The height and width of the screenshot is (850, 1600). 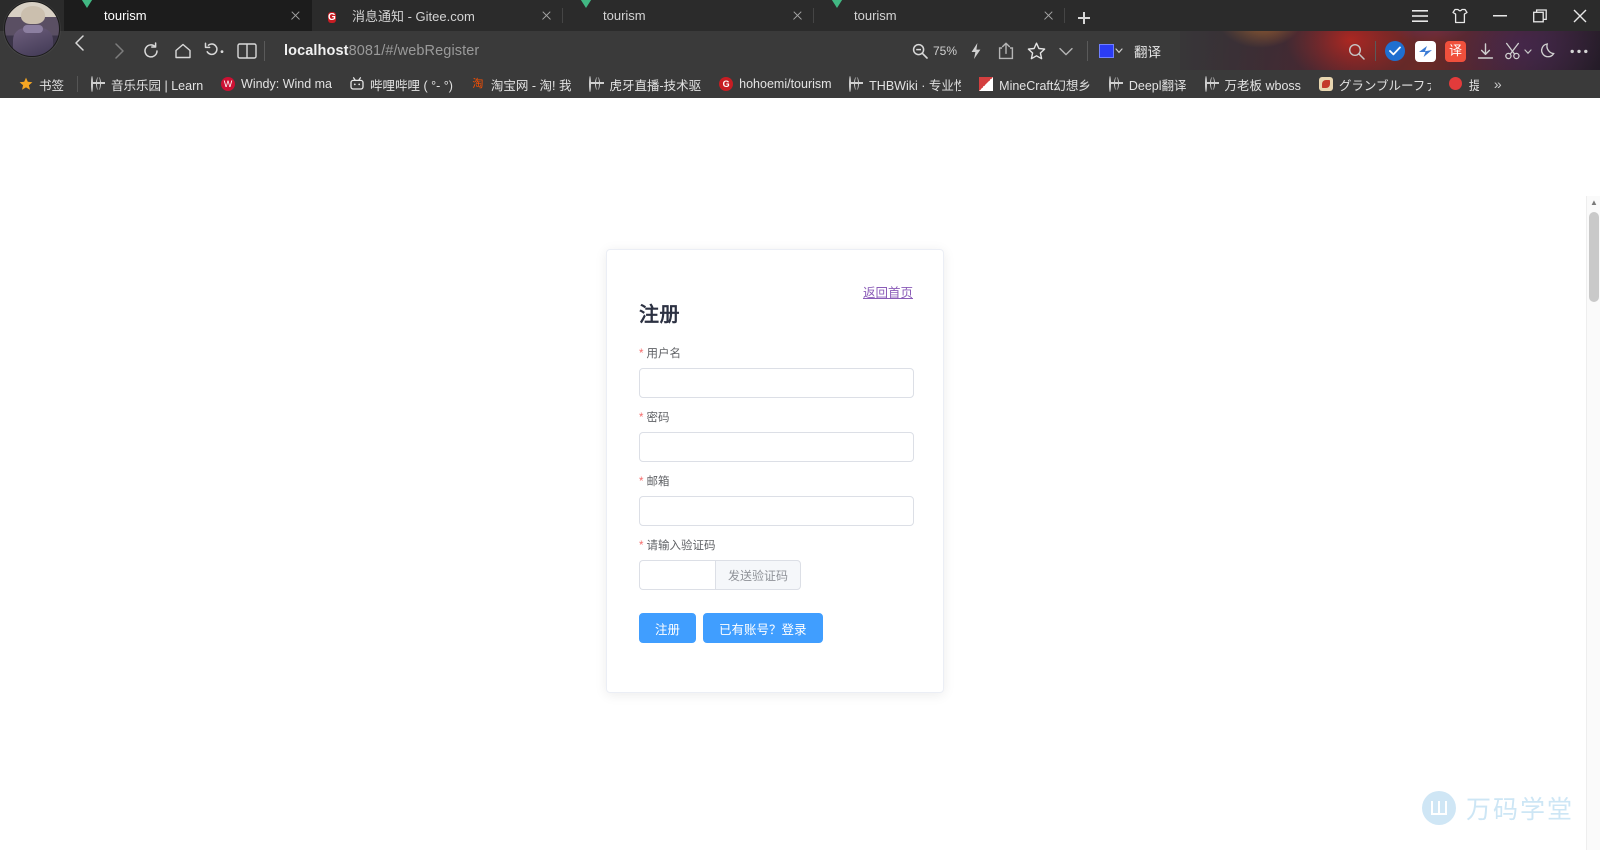 What do you see at coordinates (776, 511) in the screenshot?
I see `email-input` at bounding box center [776, 511].